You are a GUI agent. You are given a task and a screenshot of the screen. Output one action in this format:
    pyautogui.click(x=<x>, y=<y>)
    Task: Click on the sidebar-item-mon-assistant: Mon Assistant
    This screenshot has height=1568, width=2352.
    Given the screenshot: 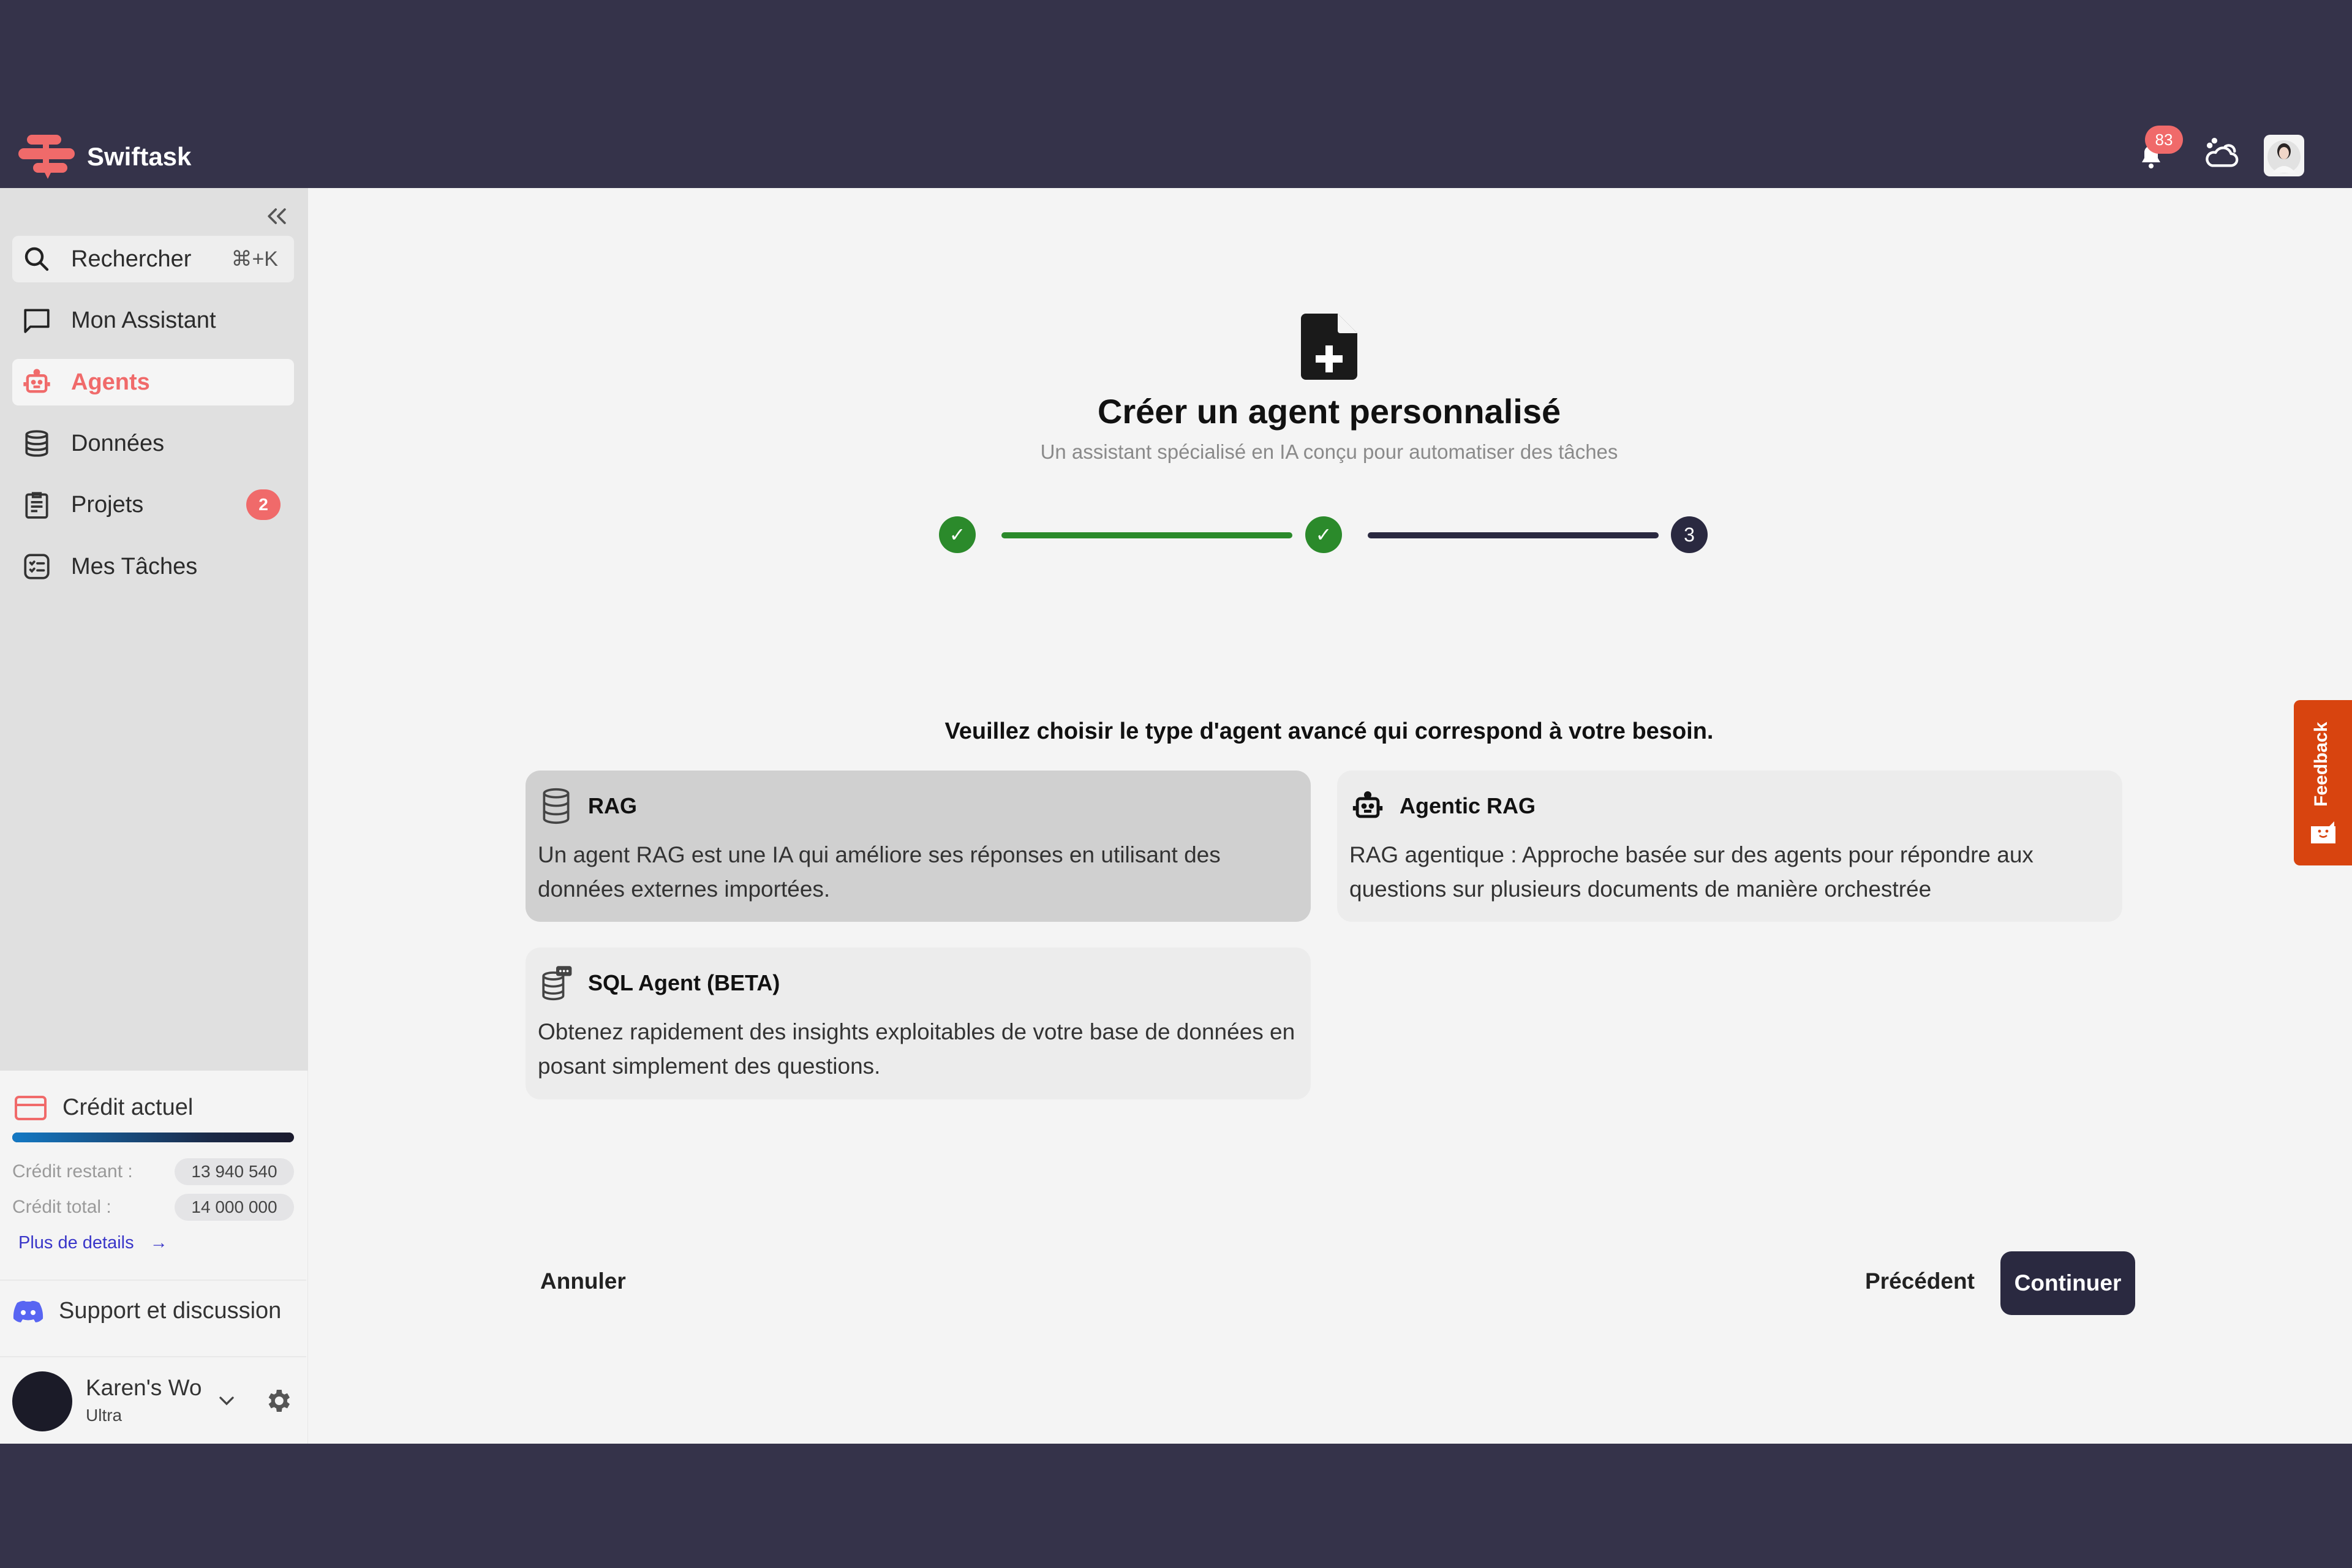 What is the action you would take?
    pyautogui.click(x=153, y=321)
    